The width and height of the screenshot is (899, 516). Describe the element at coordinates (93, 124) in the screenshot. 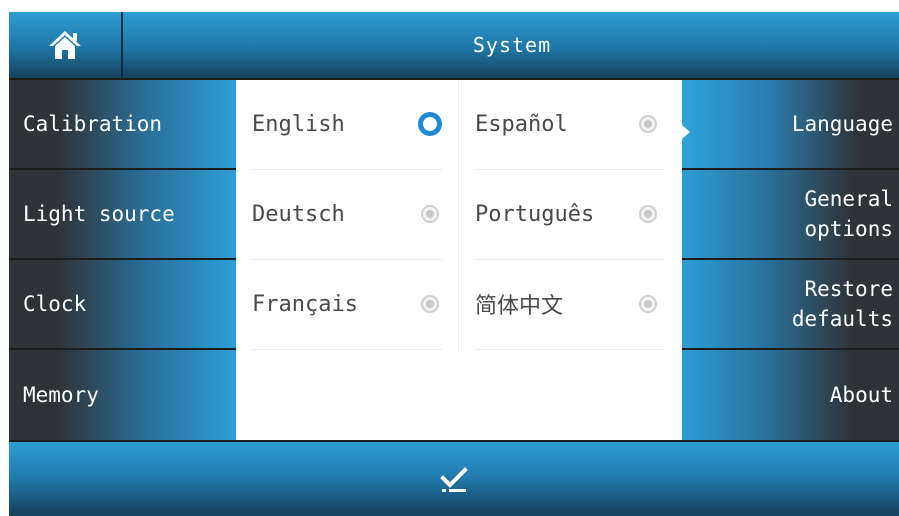

I see `menu-item-label: Calibration` at that location.